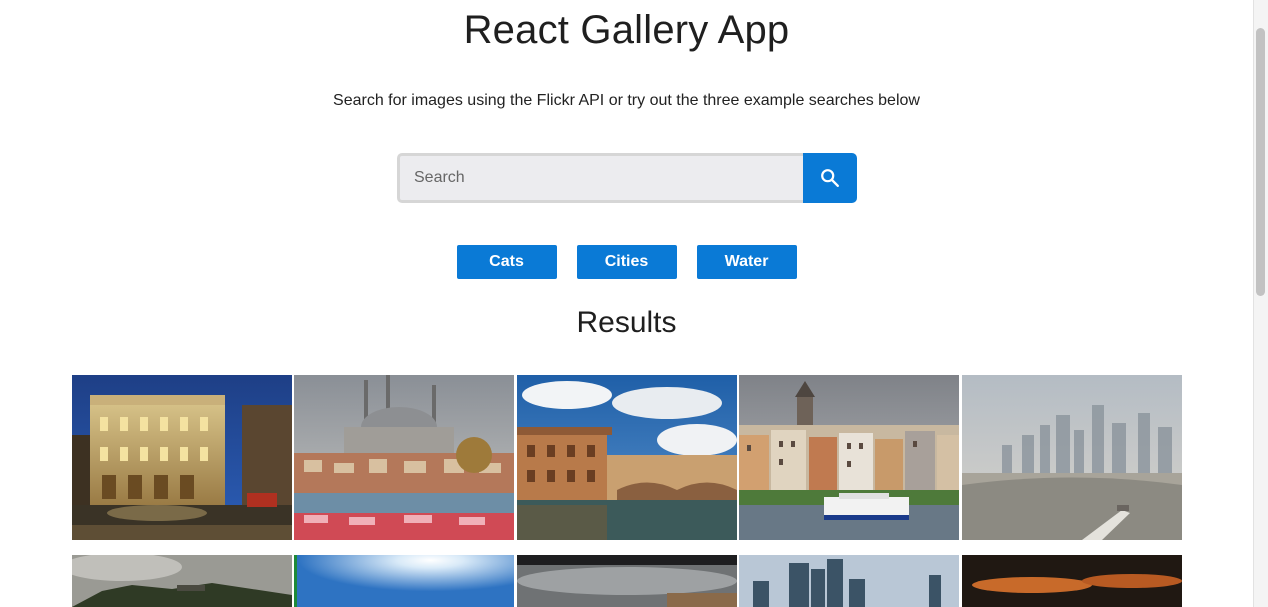 The height and width of the screenshot is (607, 1268). What do you see at coordinates (1072, 581) in the screenshot?
I see `photo-sunset-clouds` at bounding box center [1072, 581].